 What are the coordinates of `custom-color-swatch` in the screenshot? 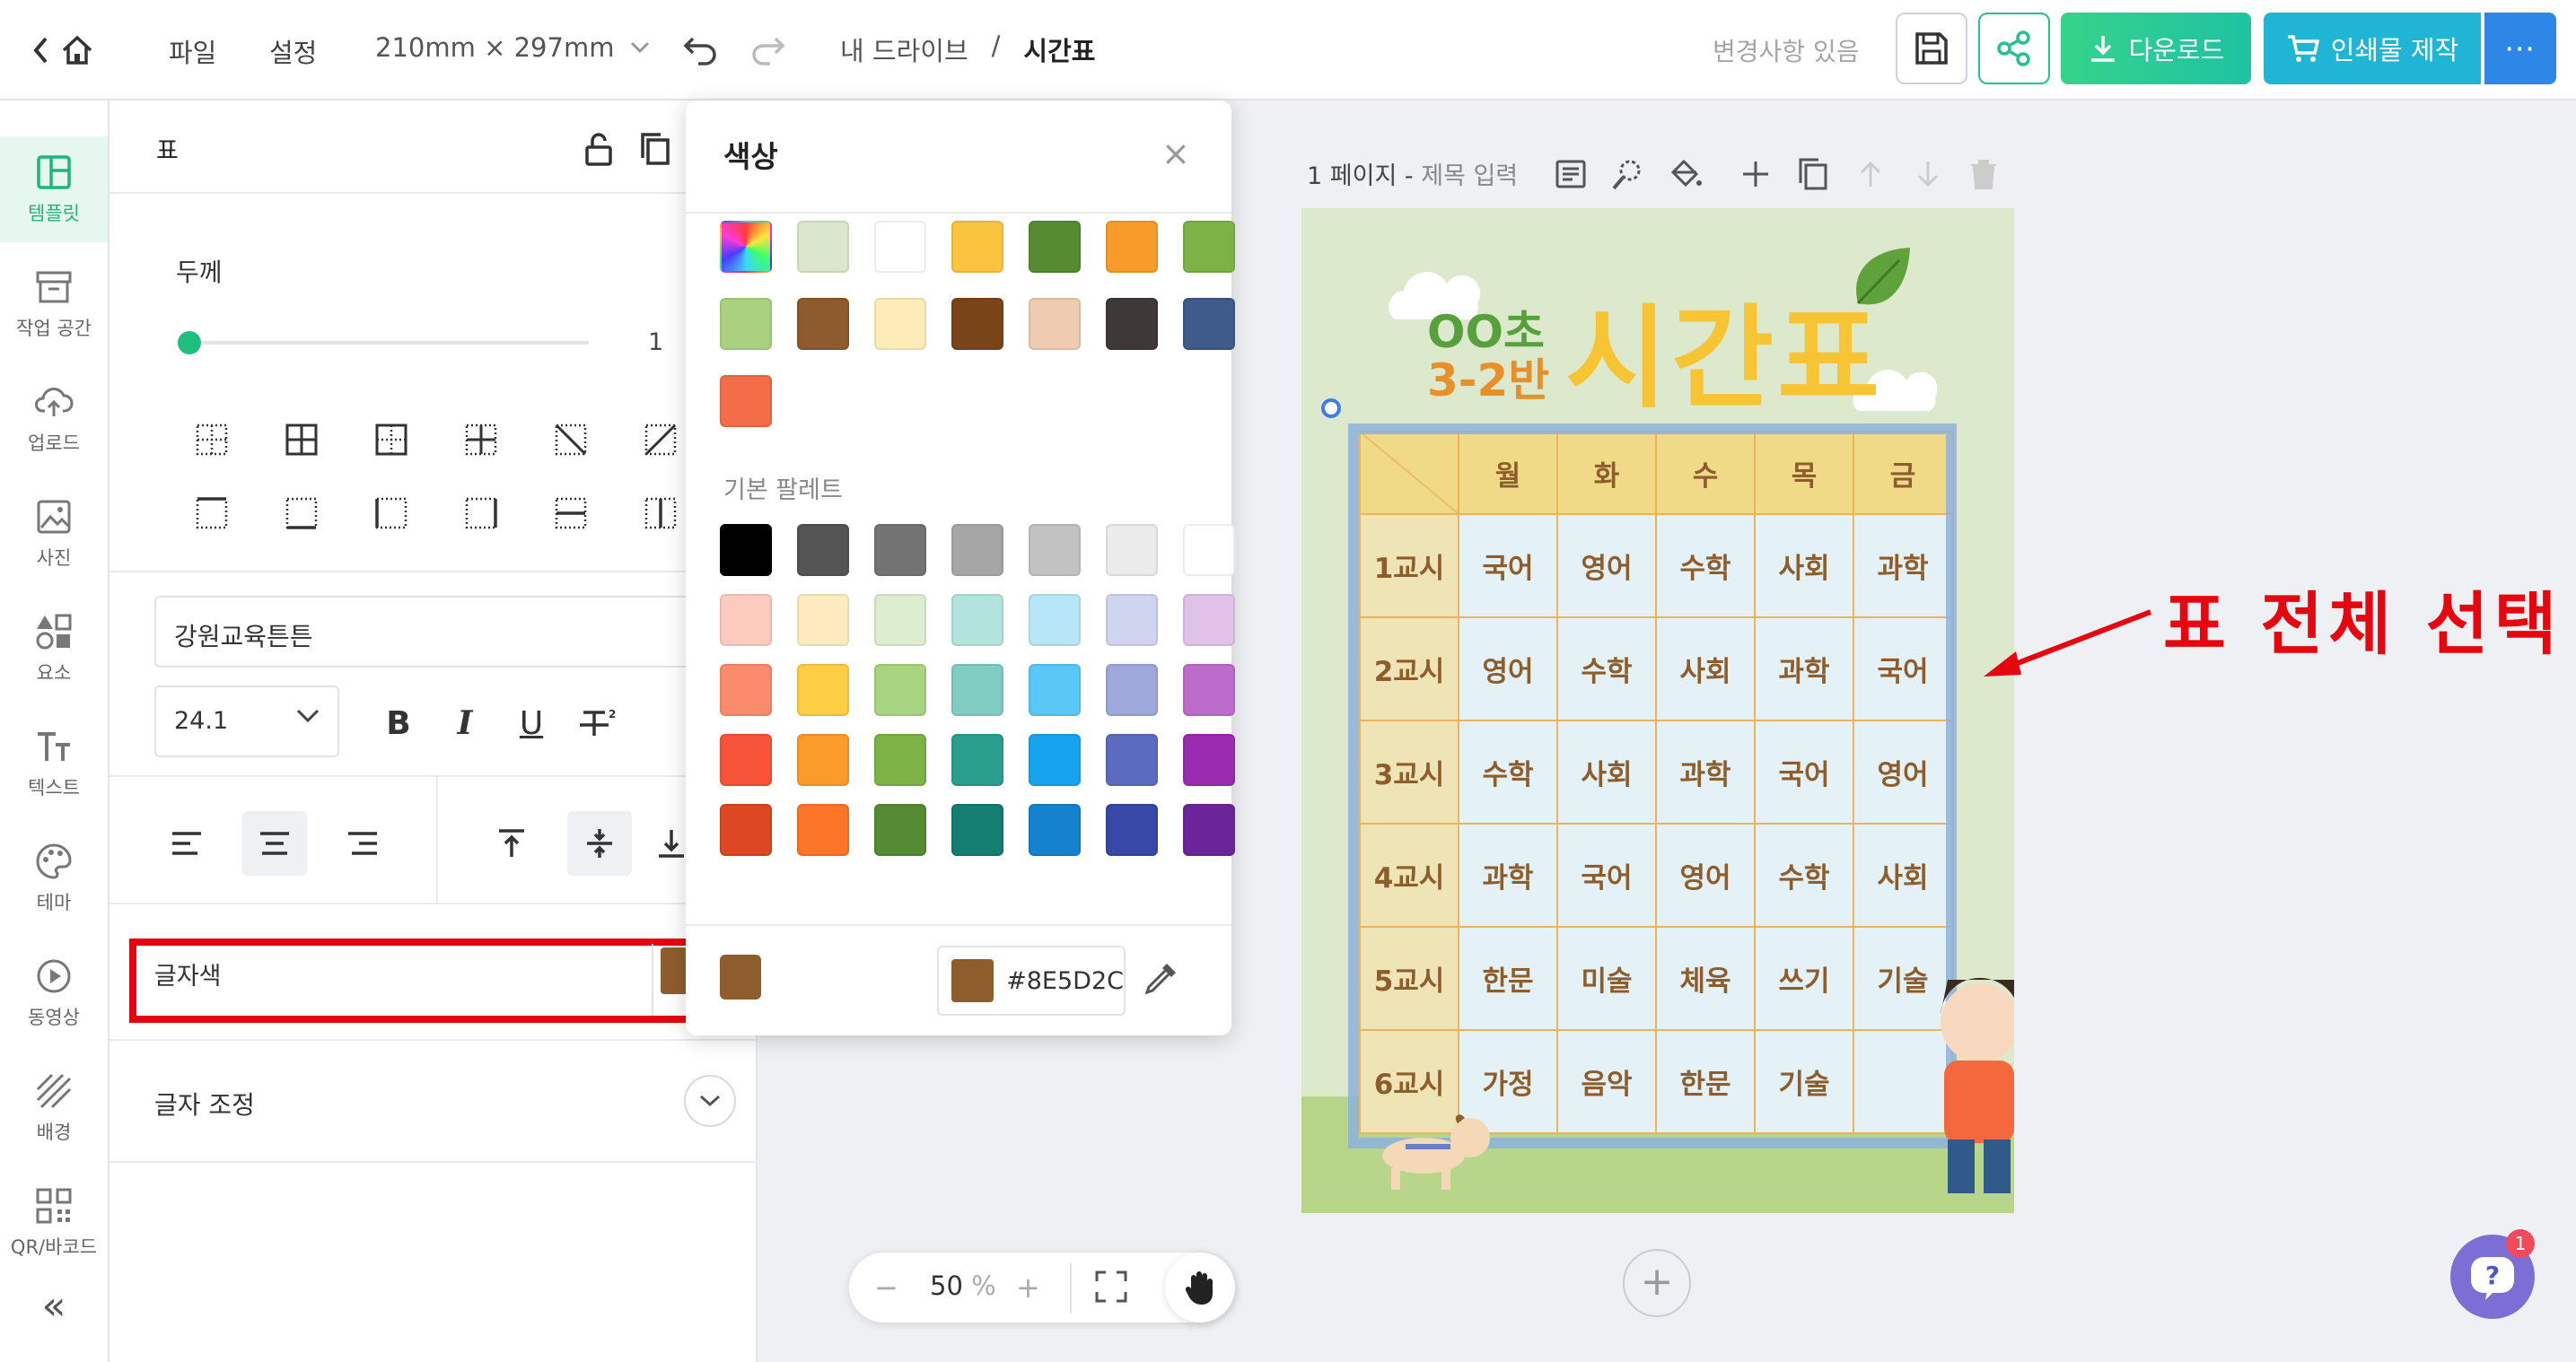 It's located at (746, 247).